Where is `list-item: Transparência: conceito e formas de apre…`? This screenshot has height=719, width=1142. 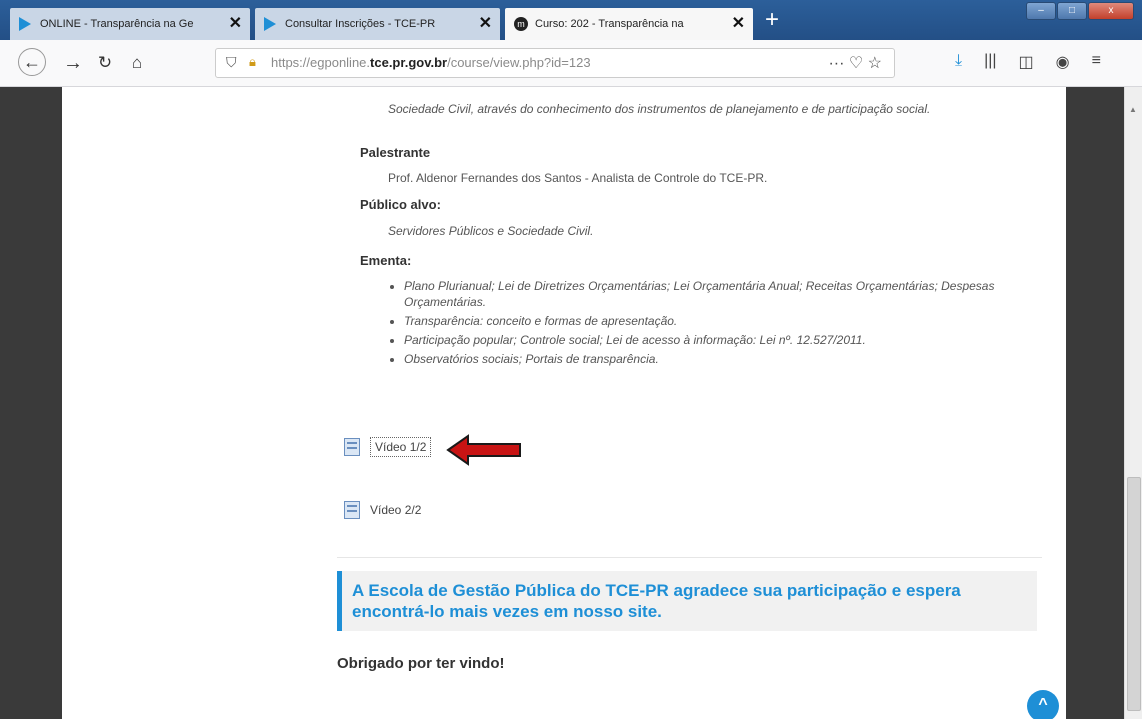
list-item: Transparência: conceito e formas de apre… is located at coordinates (704, 321).